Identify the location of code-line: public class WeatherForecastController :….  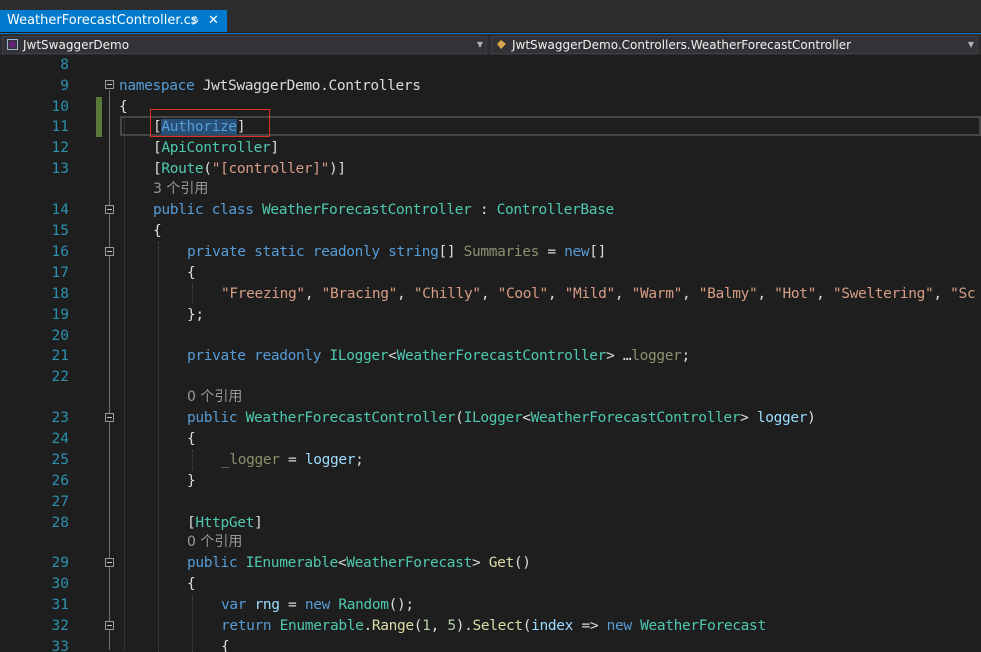
(383, 210).